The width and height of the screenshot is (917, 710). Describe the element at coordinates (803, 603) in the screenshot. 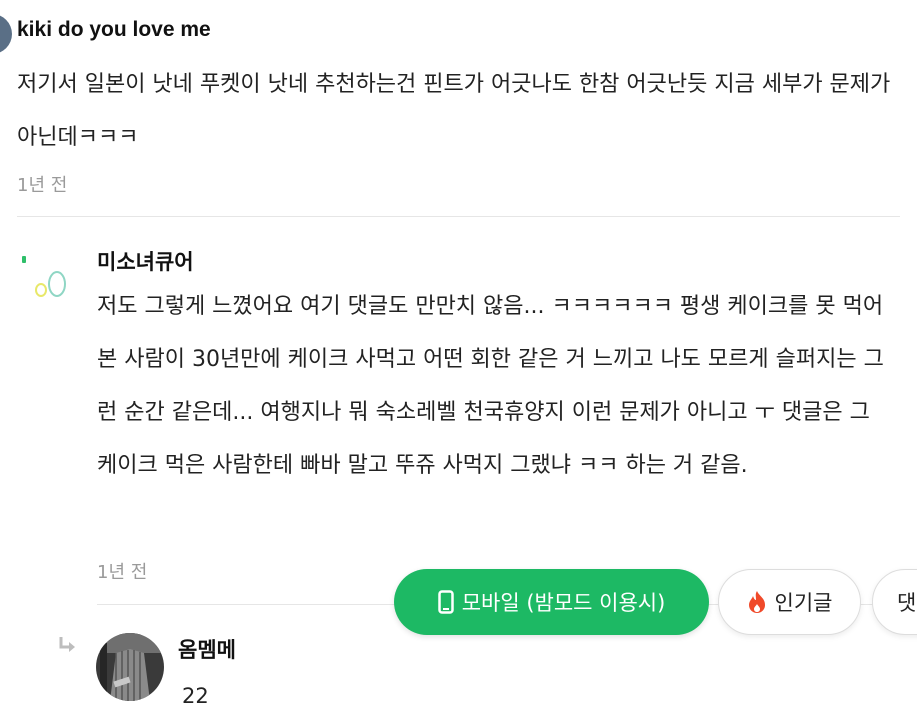

I see `popular-button-label: 인기글` at that location.